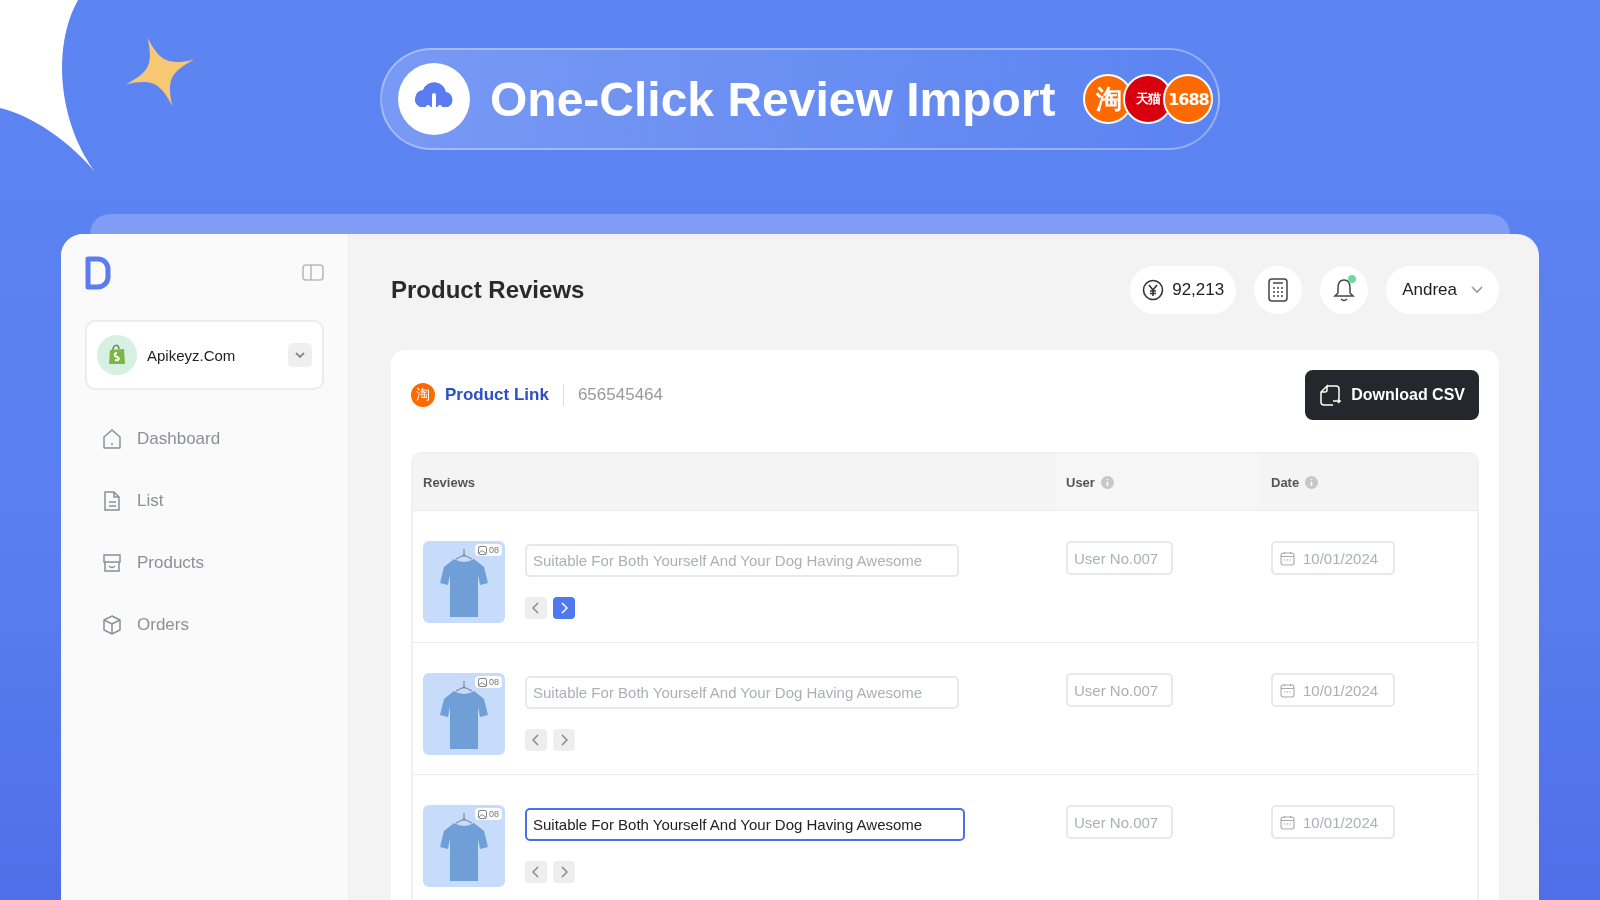 The width and height of the screenshot is (1600, 900). What do you see at coordinates (773, 99) in the screenshot?
I see `banner-title: One-Click Review Import` at bounding box center [773, 99].